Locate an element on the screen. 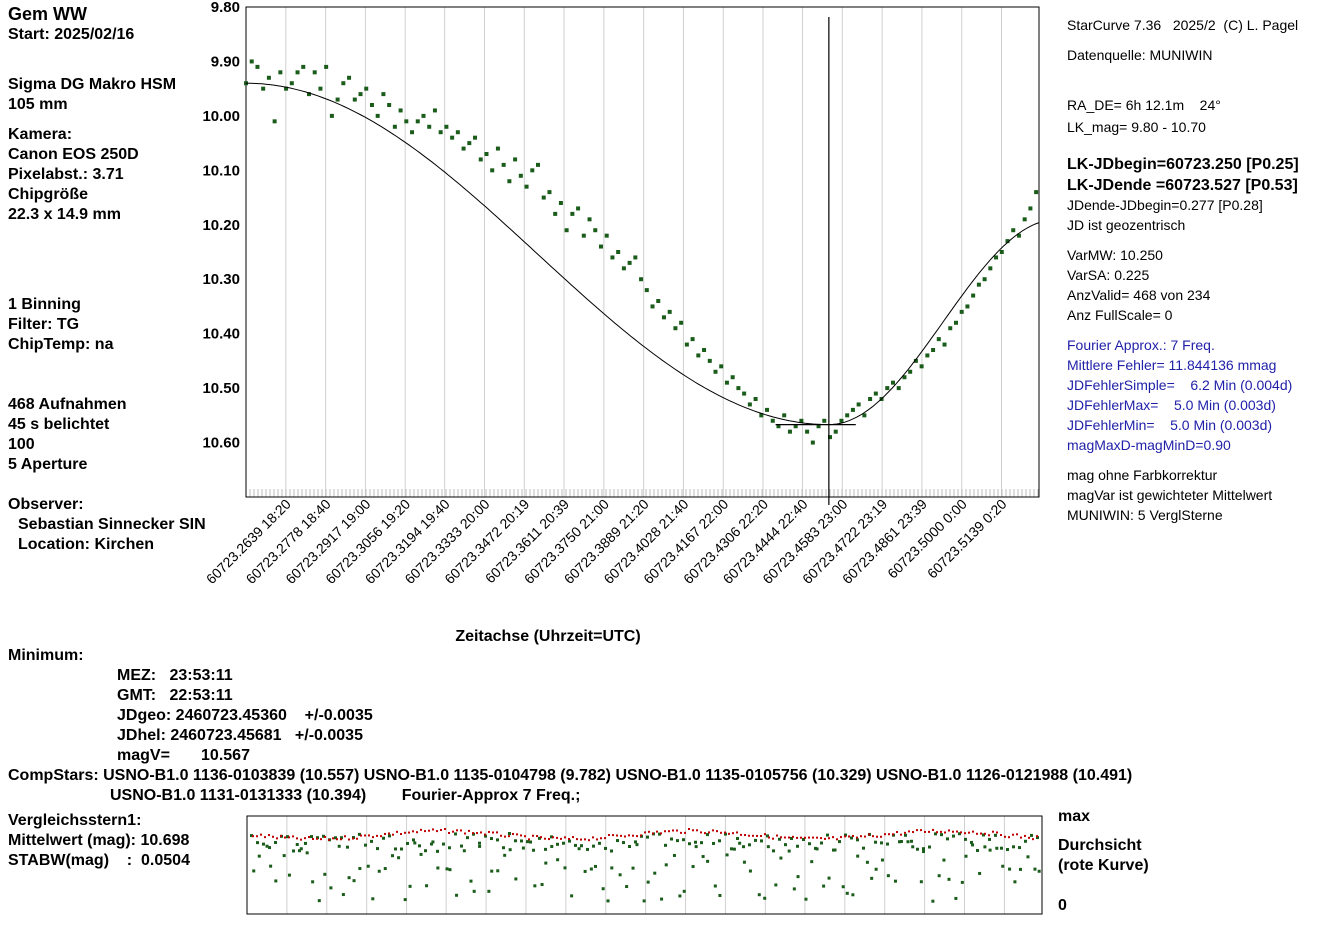  y-tick-label: 10.10 is located at coordinates (221, 170).